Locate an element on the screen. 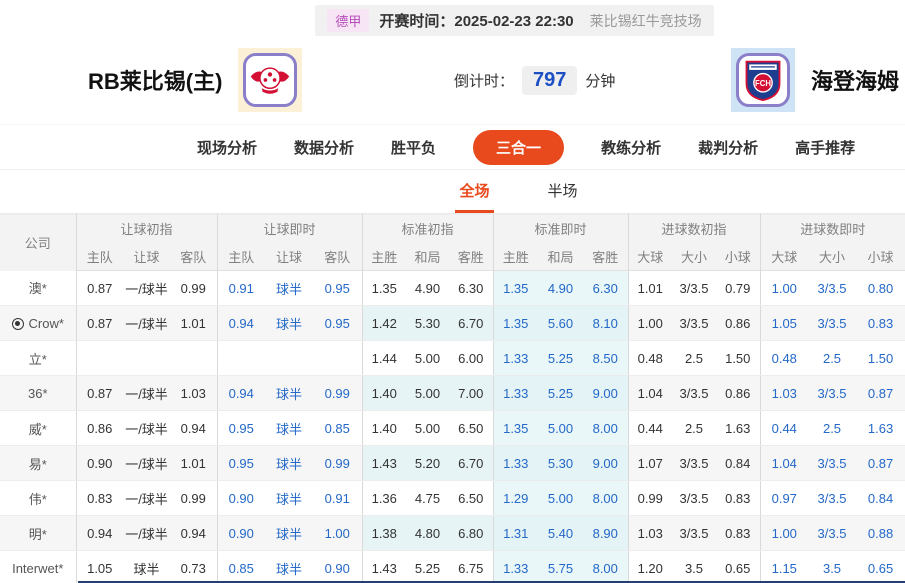 This screenshot has width=905, height=583. odds-cell: 0.80 is located at coordinates (880, 288).